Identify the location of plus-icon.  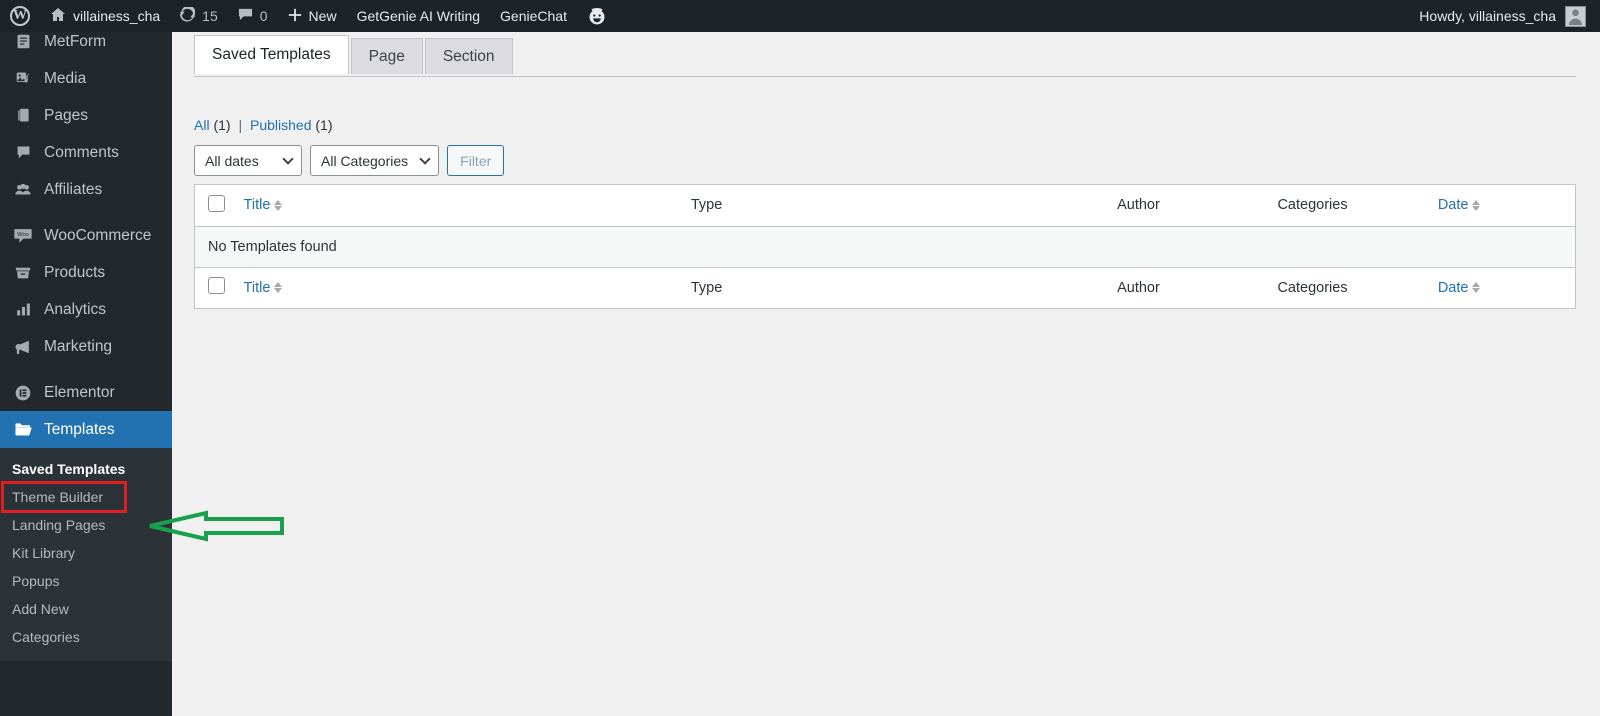
(295, 16).